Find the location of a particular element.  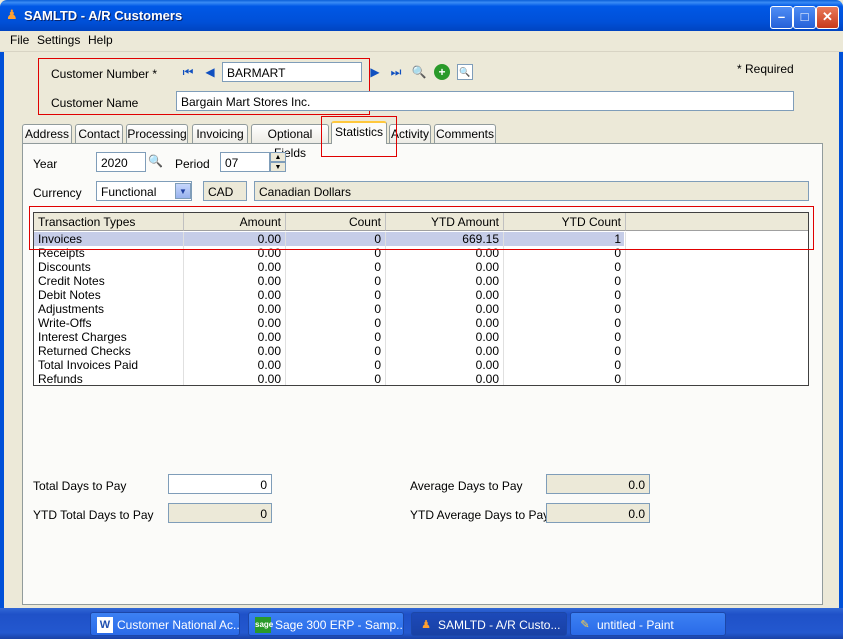

table-row: Total Invoices Paid 0.00 0 0.00 0 is located at coordinates (330, 365).